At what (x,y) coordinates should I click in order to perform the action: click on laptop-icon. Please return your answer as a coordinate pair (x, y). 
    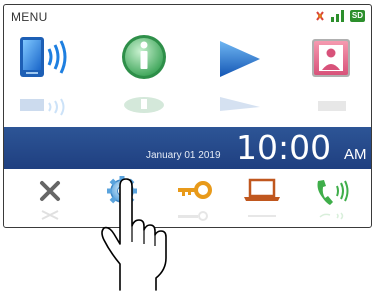
    Looking at the image, I should click on (262, 197).